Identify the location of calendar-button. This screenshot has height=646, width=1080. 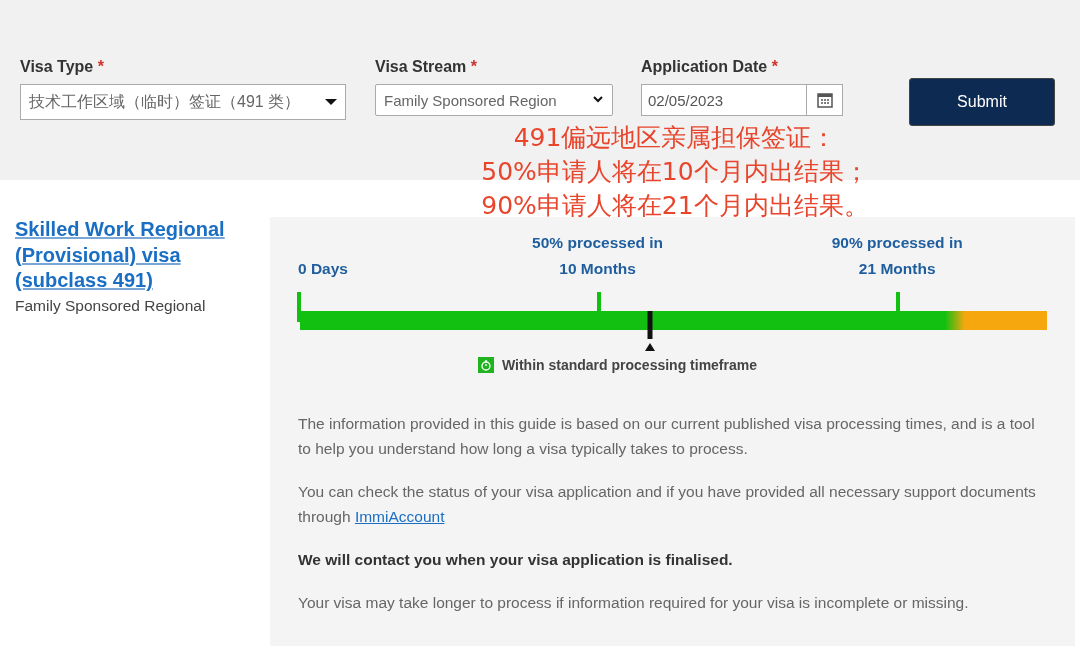
(825, 100).